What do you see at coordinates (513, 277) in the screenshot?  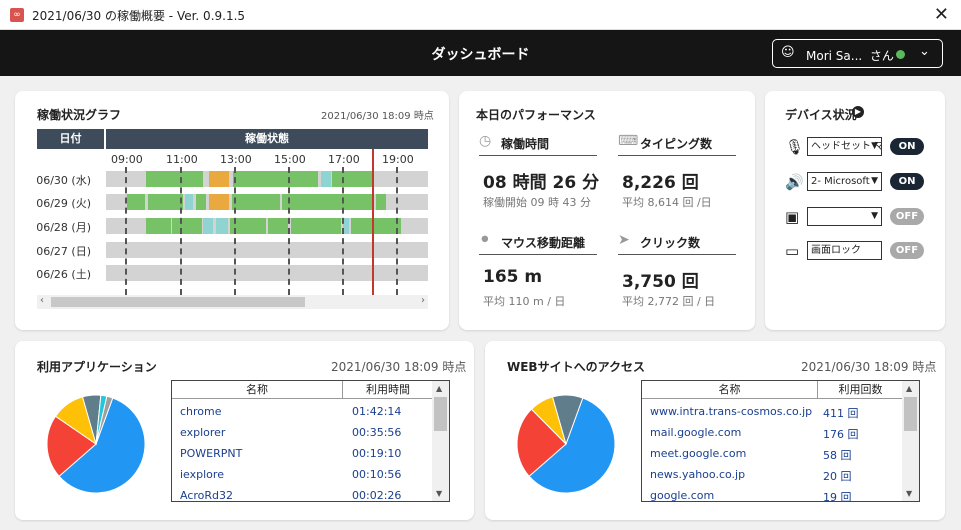 I see `mouse-value: 165 m` at bounding box center [513, 277].